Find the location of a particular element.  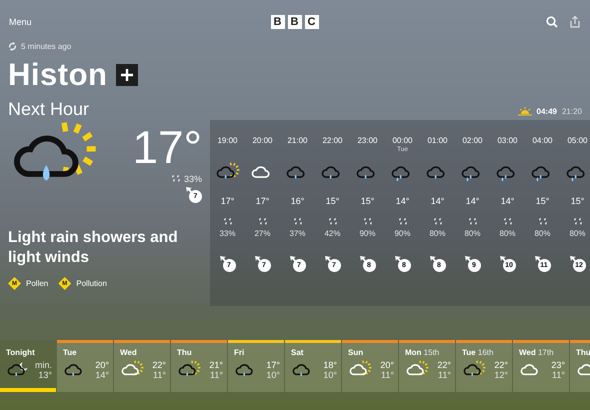

hour-time: 19:00 is located at coordinates (227, 141).